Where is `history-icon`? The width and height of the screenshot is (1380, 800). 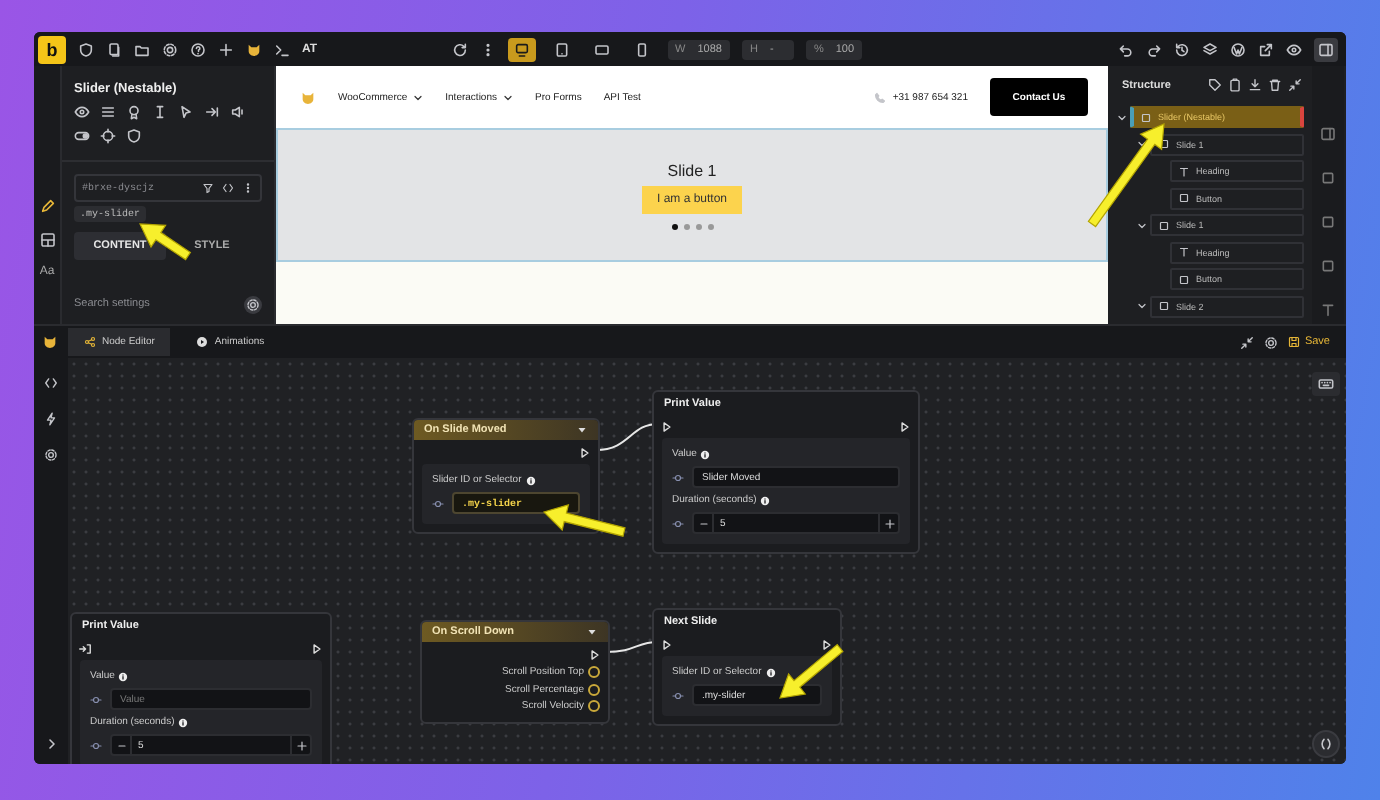
history-icon is located at coordinates (1182, 49).